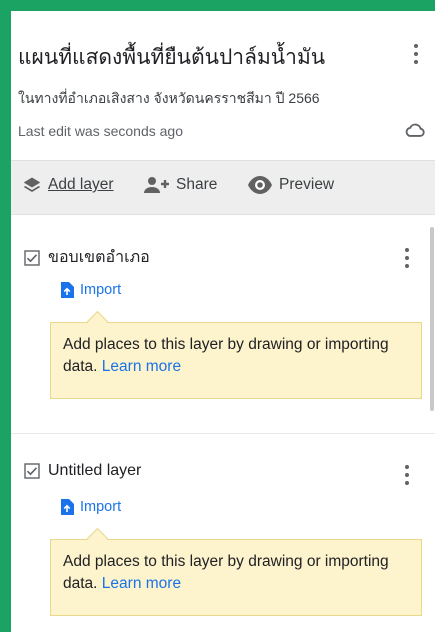 The width and height of the screenshot is (435, 632). Describe the element at coordinates (307, 184) in the screenshot. I see `preview-label: Preview` at that location.